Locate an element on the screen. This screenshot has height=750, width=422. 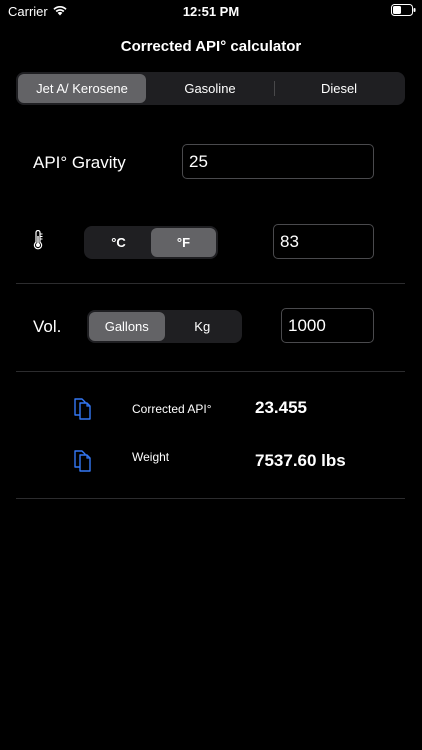
result-label-corrected-api: Corrected API° is located at coordinates (172, 409).